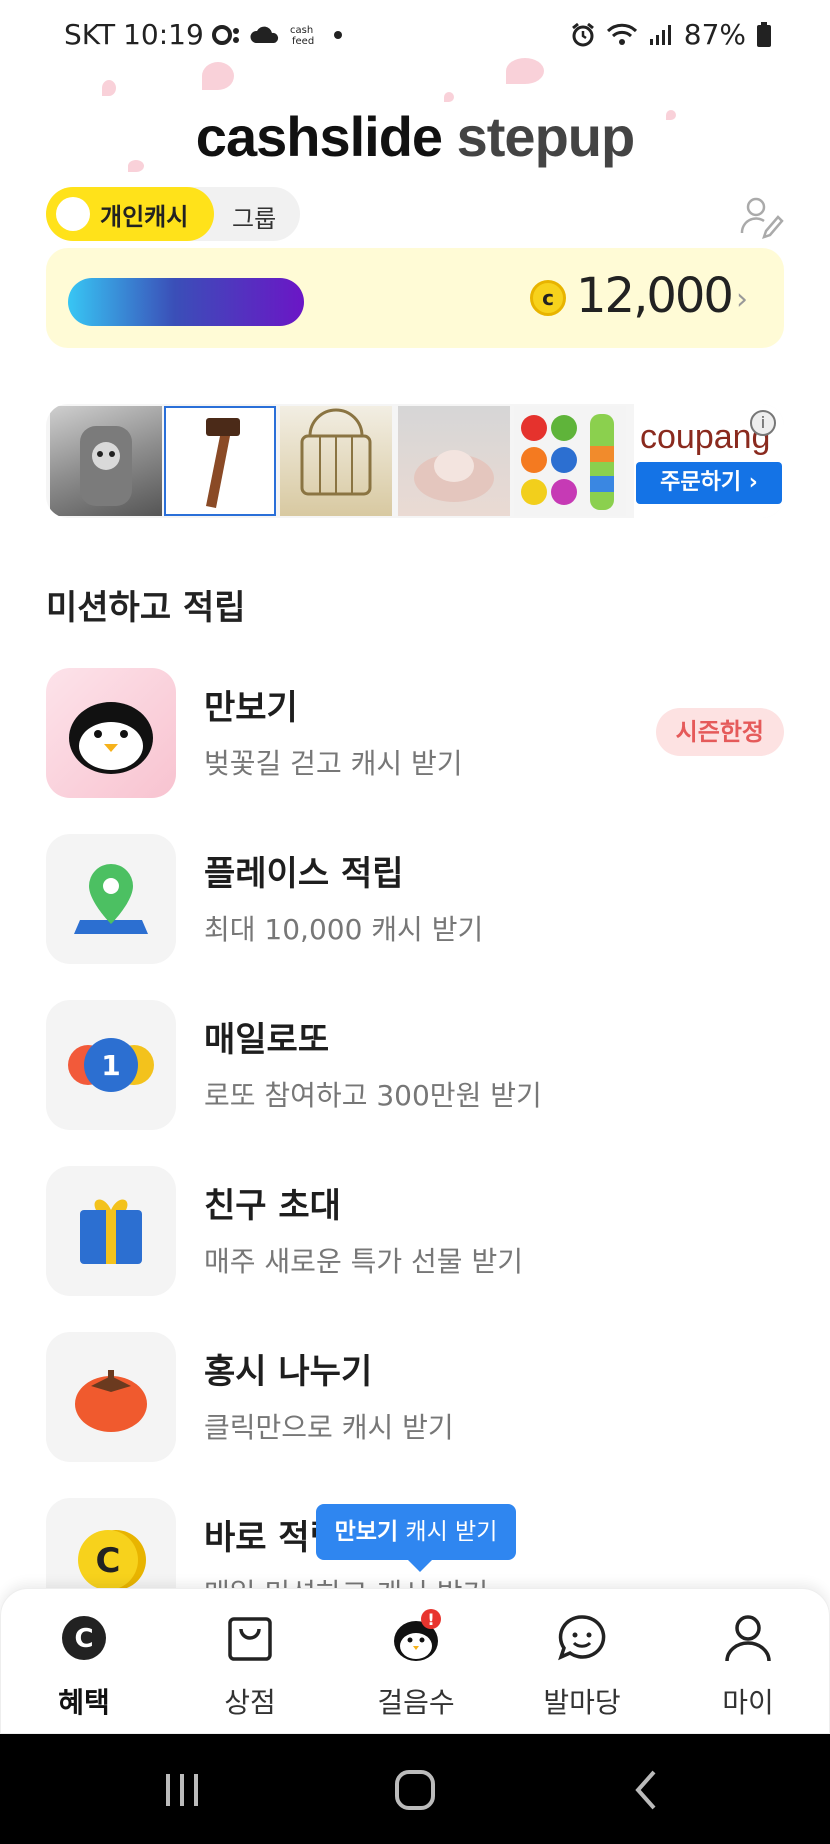  I want to click on svg-text: cash, so click(301, 30).